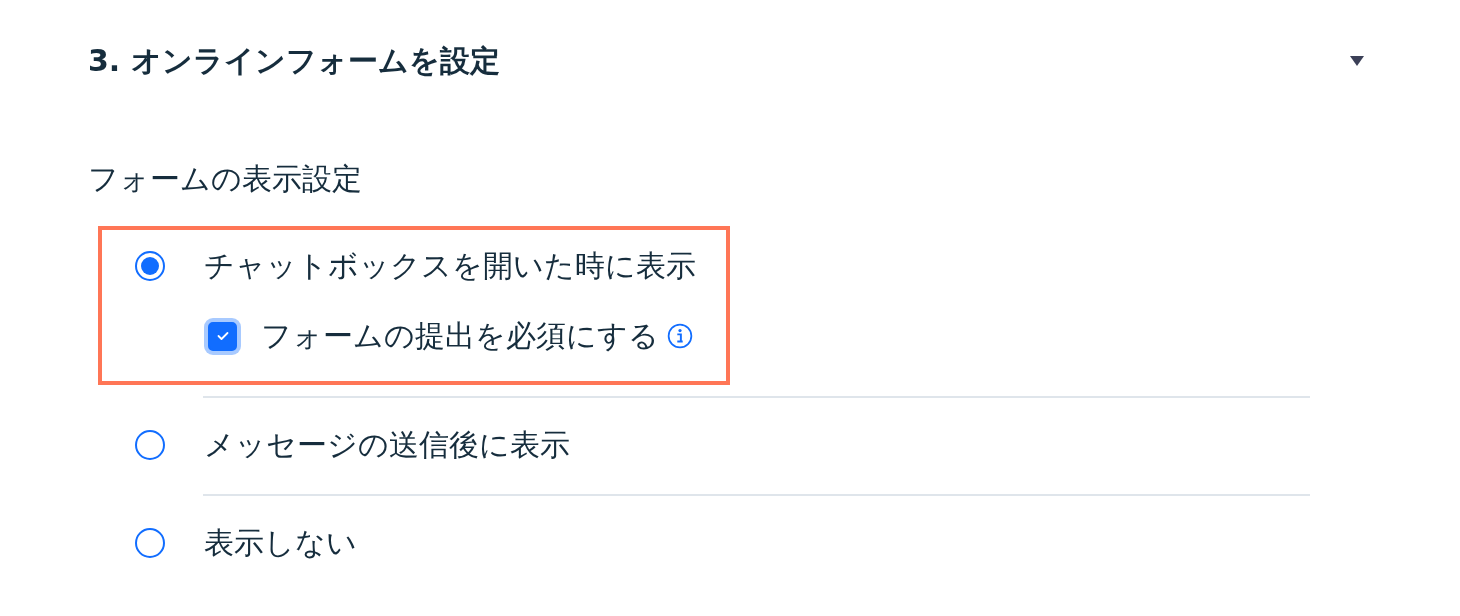  Describe the element at coordinates (294, 60) in the screenshot. I see `section-title: 3. オンラインフォームを設定` at that location.